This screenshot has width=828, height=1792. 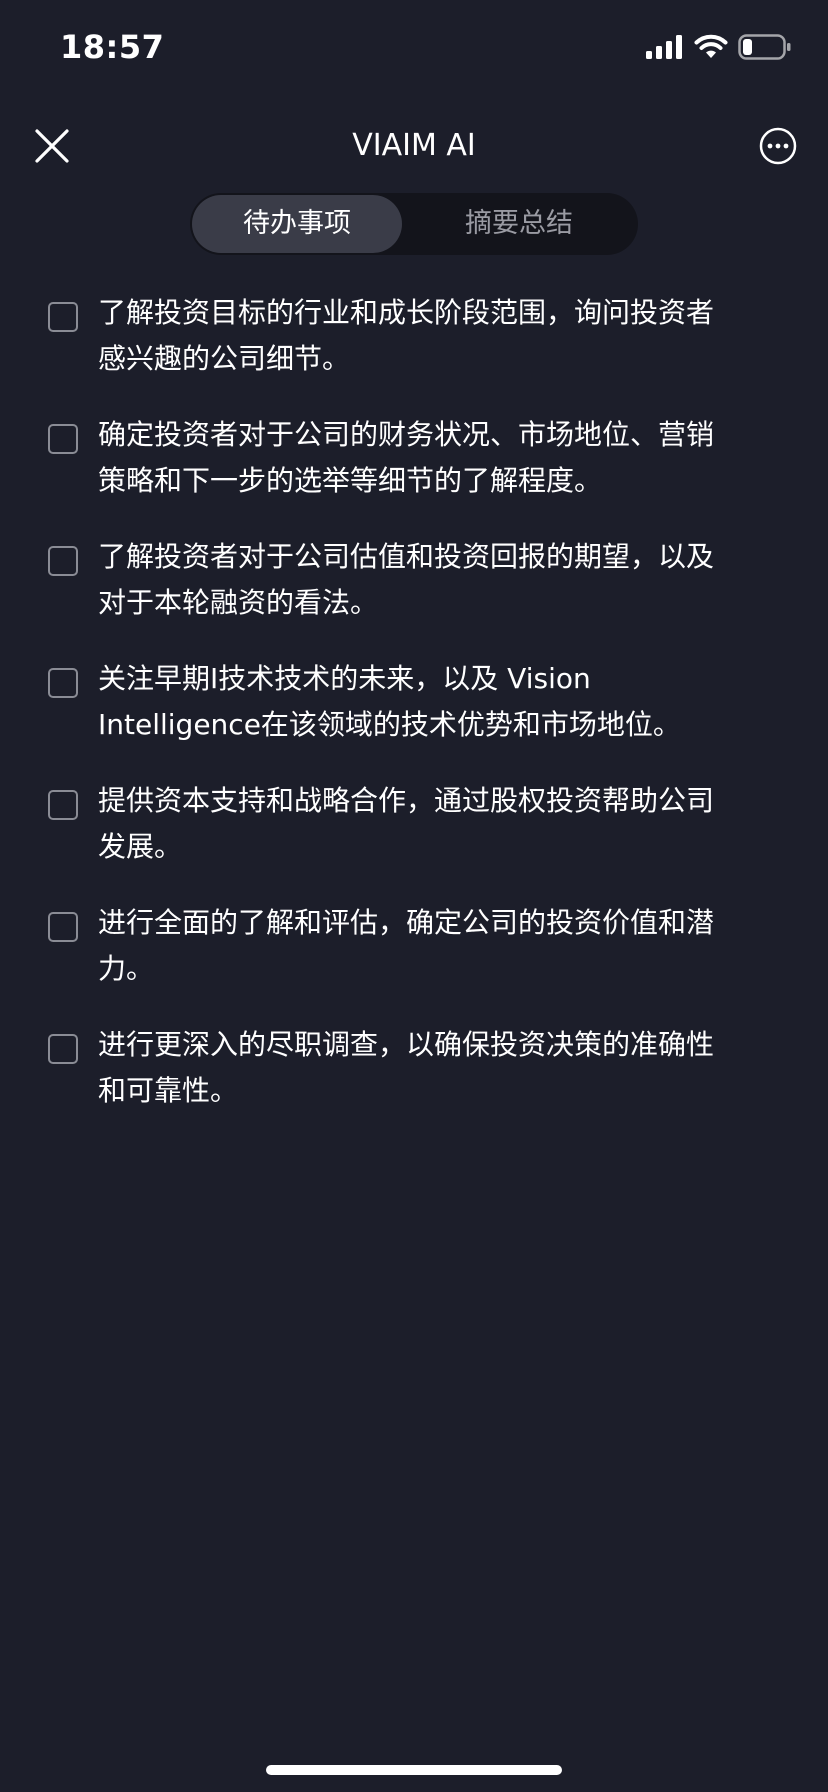 What do you see at coordinates (140, 846) in the screenshot?
I see `todo-text-line2: 发展。` at bounding box center [140, 846].